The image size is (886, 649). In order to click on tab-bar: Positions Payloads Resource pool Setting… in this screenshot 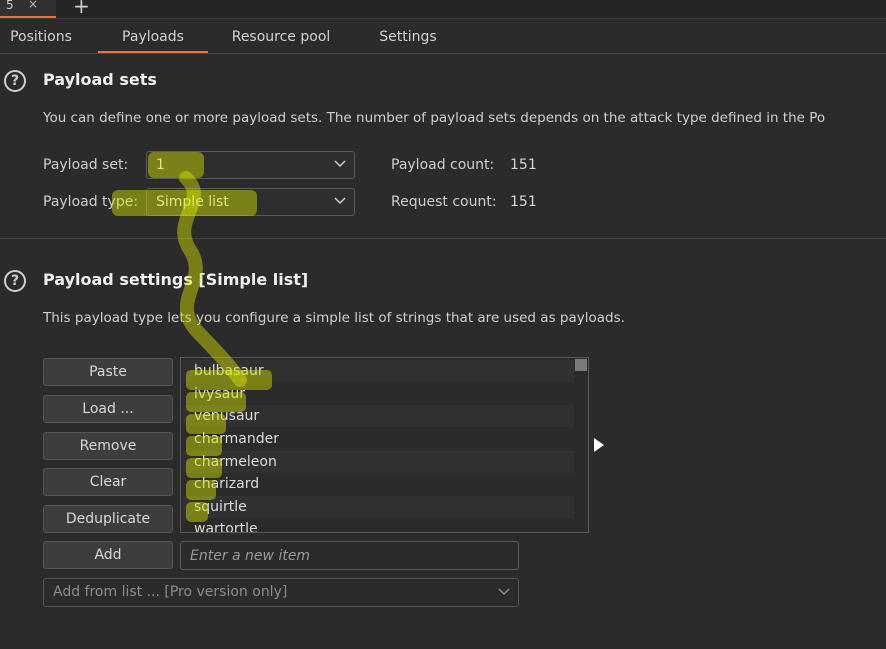, I will do `click(443, 36)`.